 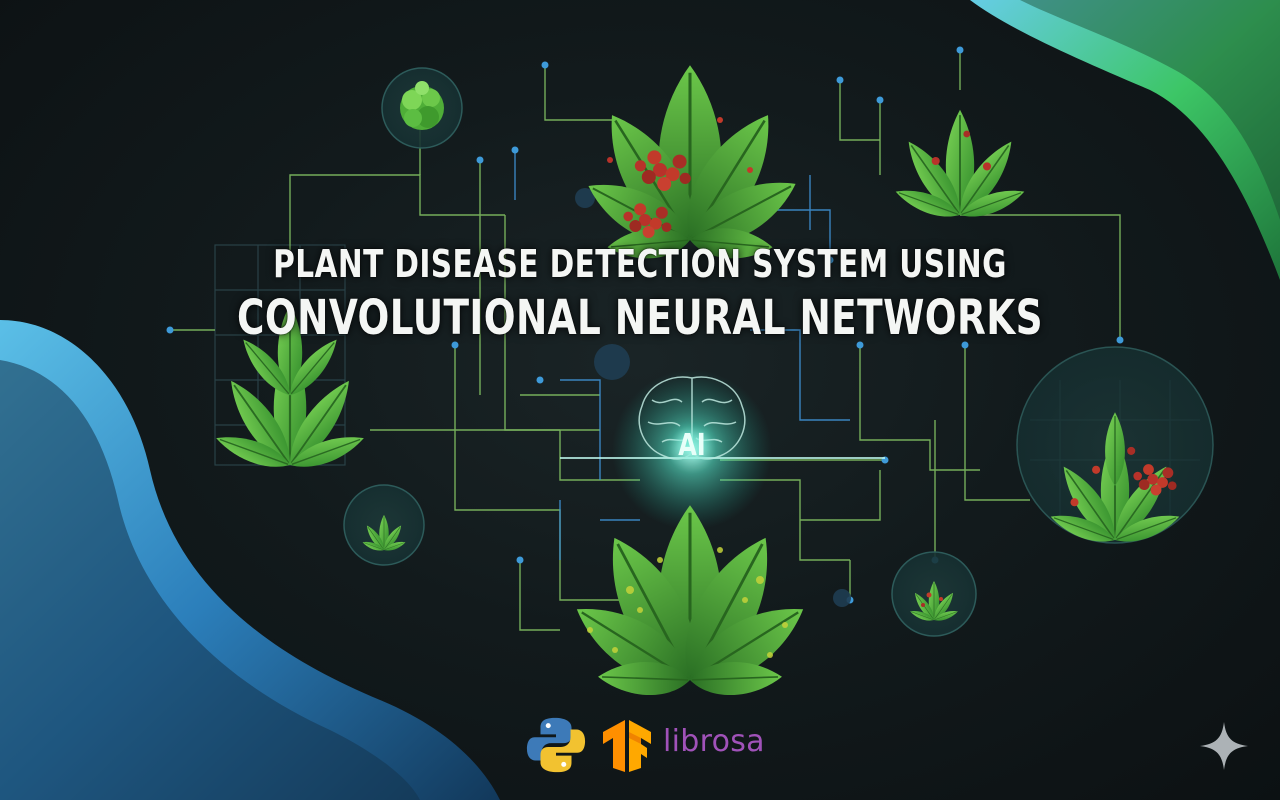 What do you see at coordinates (556, 745) in the screenshot?
I see `python-logo-icon` at bounding box center [556, 745].